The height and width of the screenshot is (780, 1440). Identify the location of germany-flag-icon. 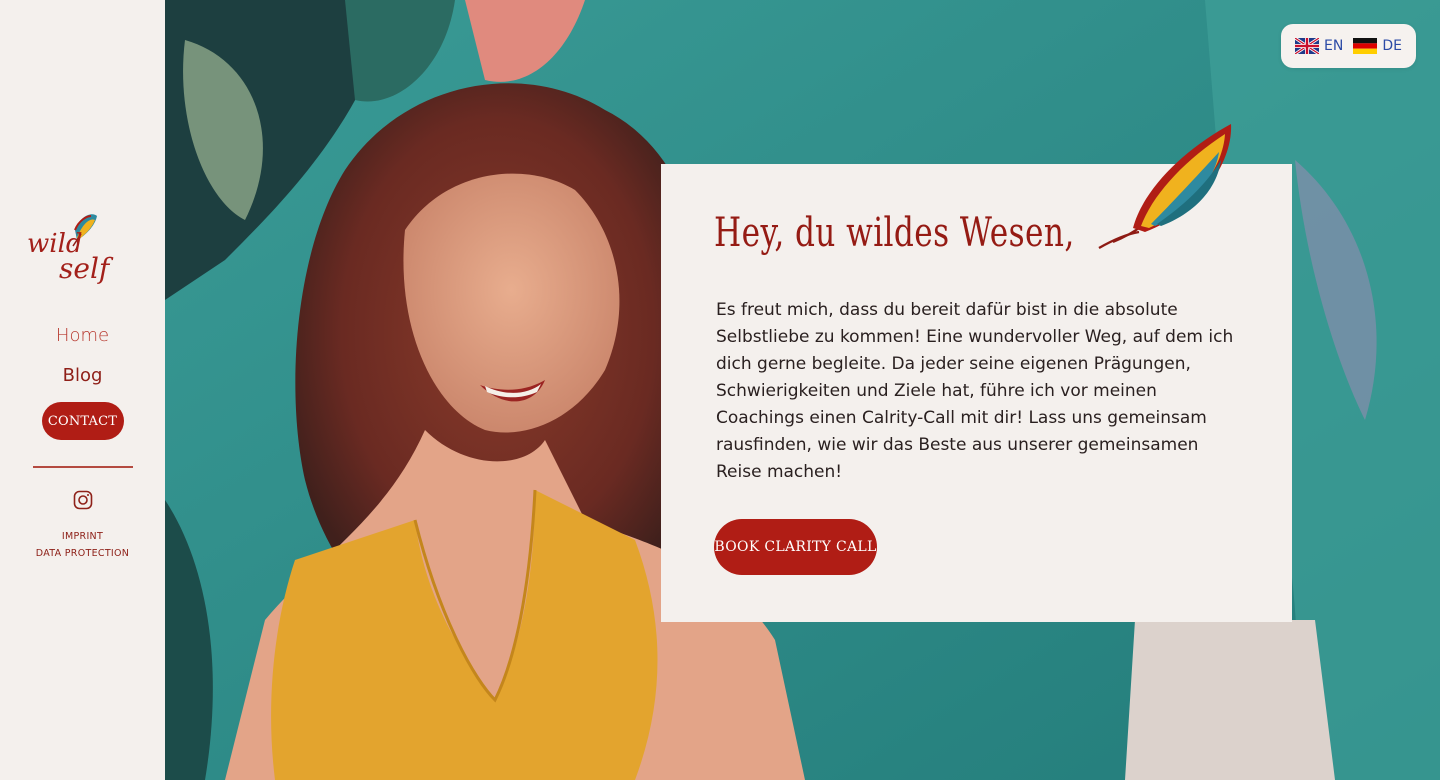
(1365, 46).